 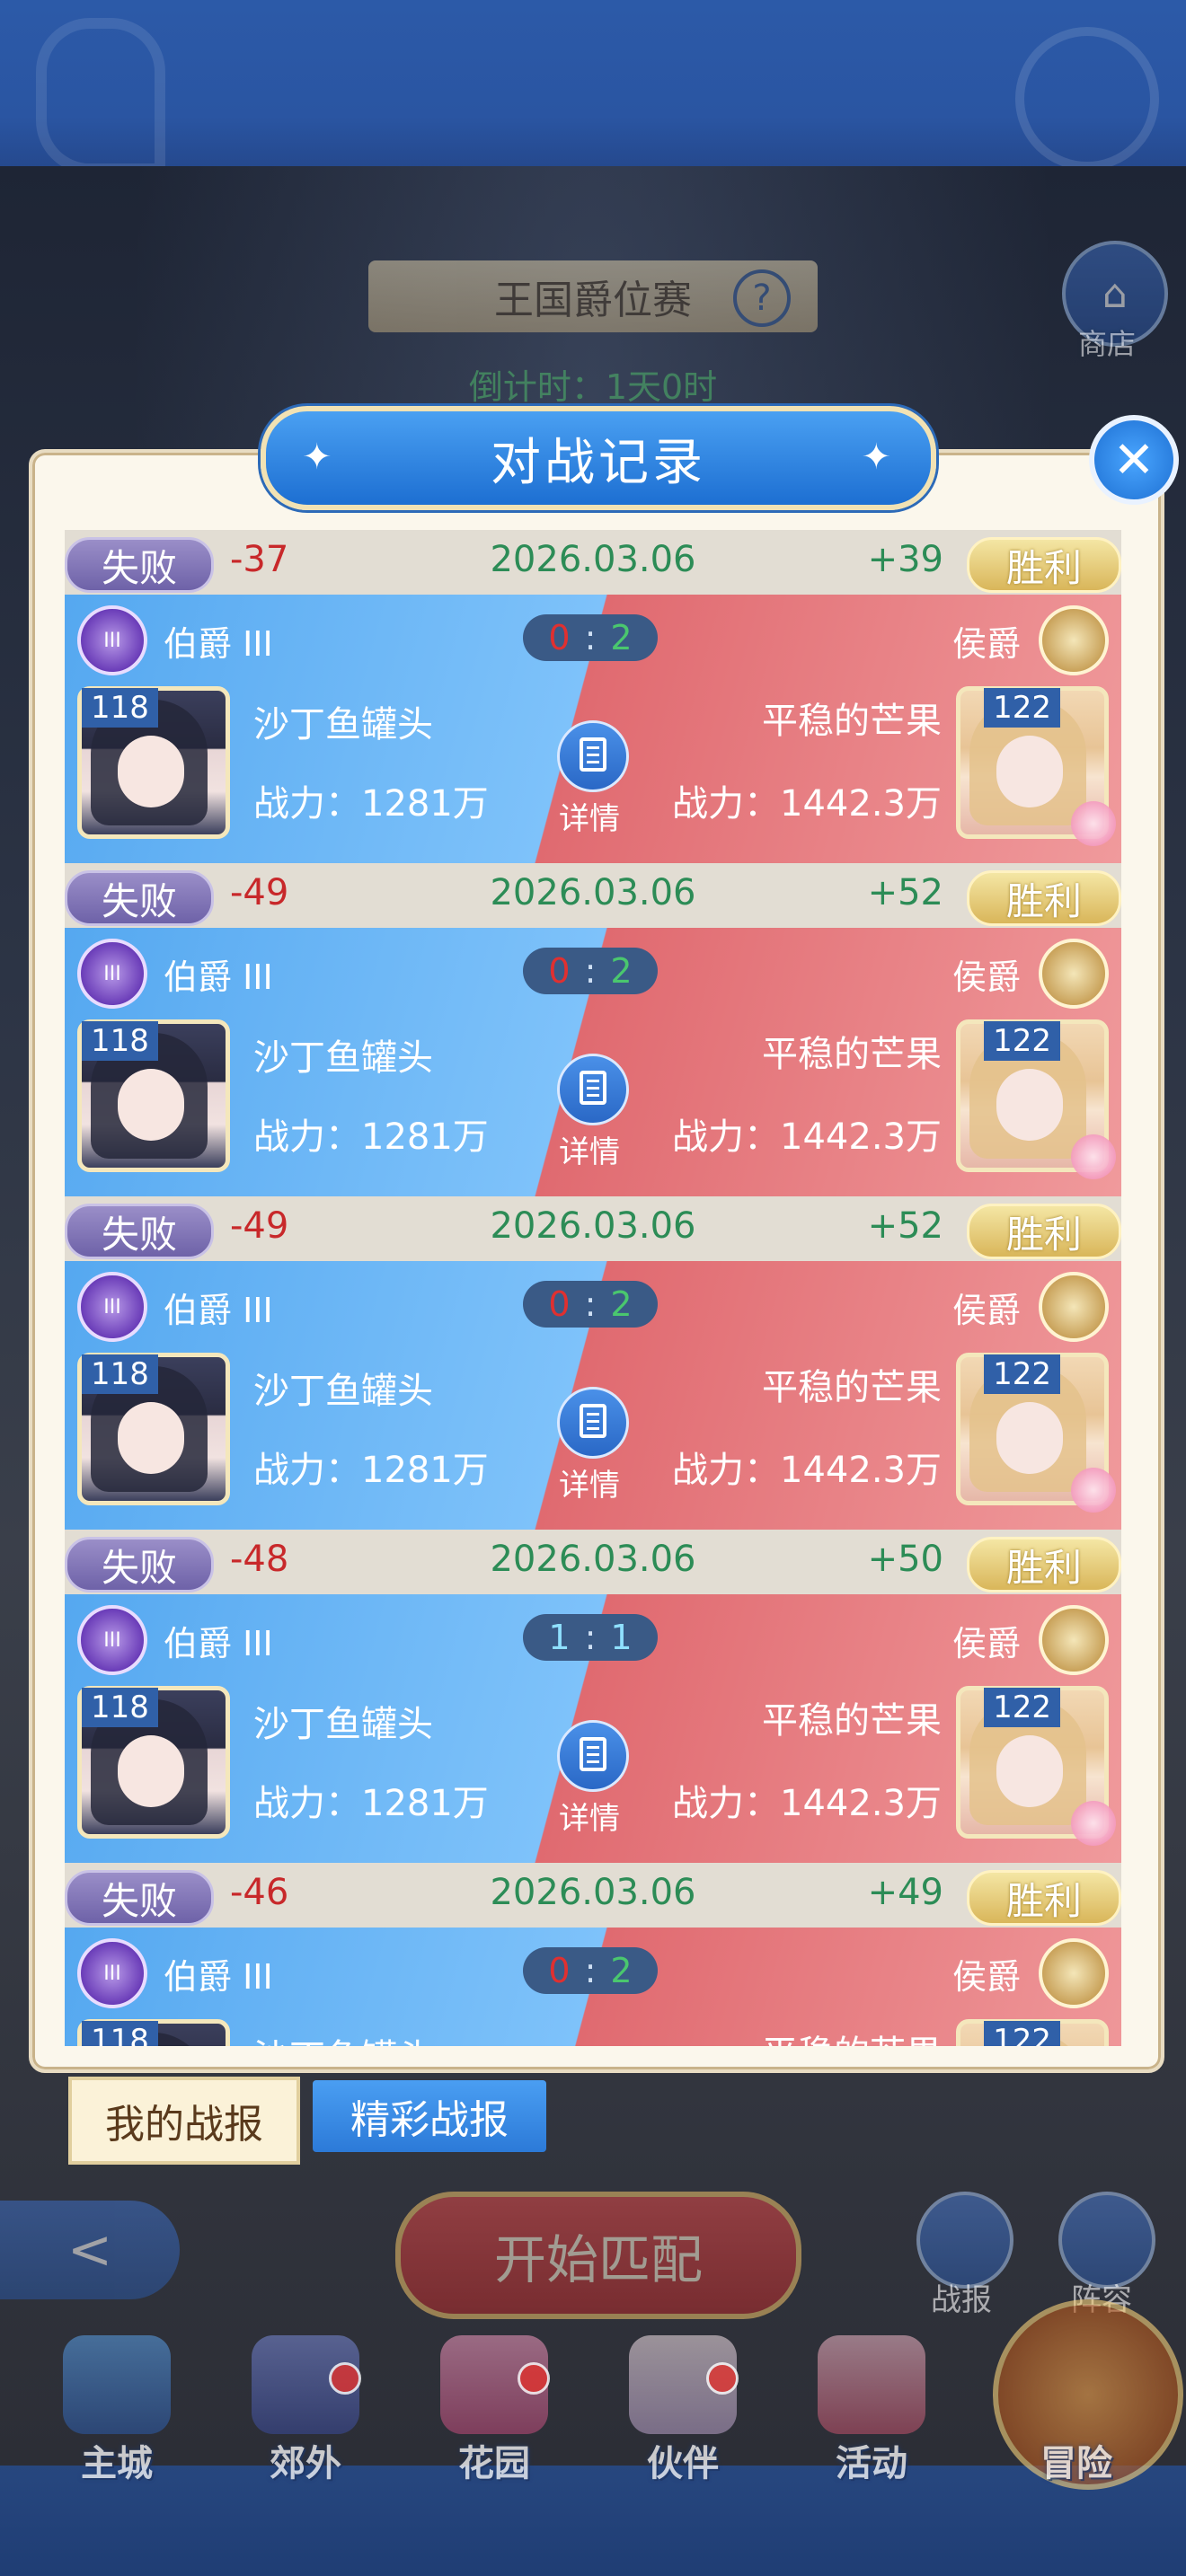 I want to click on defeat-label: 失败, so click(x=139, y=1234).